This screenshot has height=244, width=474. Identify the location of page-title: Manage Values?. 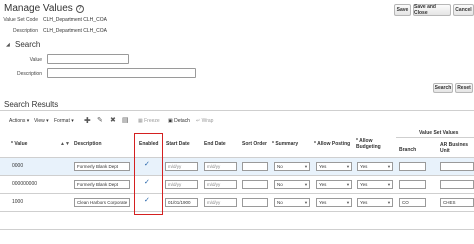
(44, 8).